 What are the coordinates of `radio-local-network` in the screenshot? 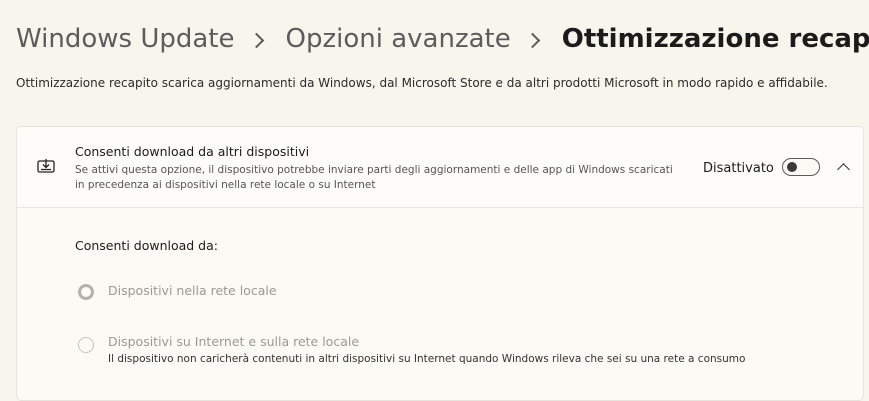 It's located at (86, 292).